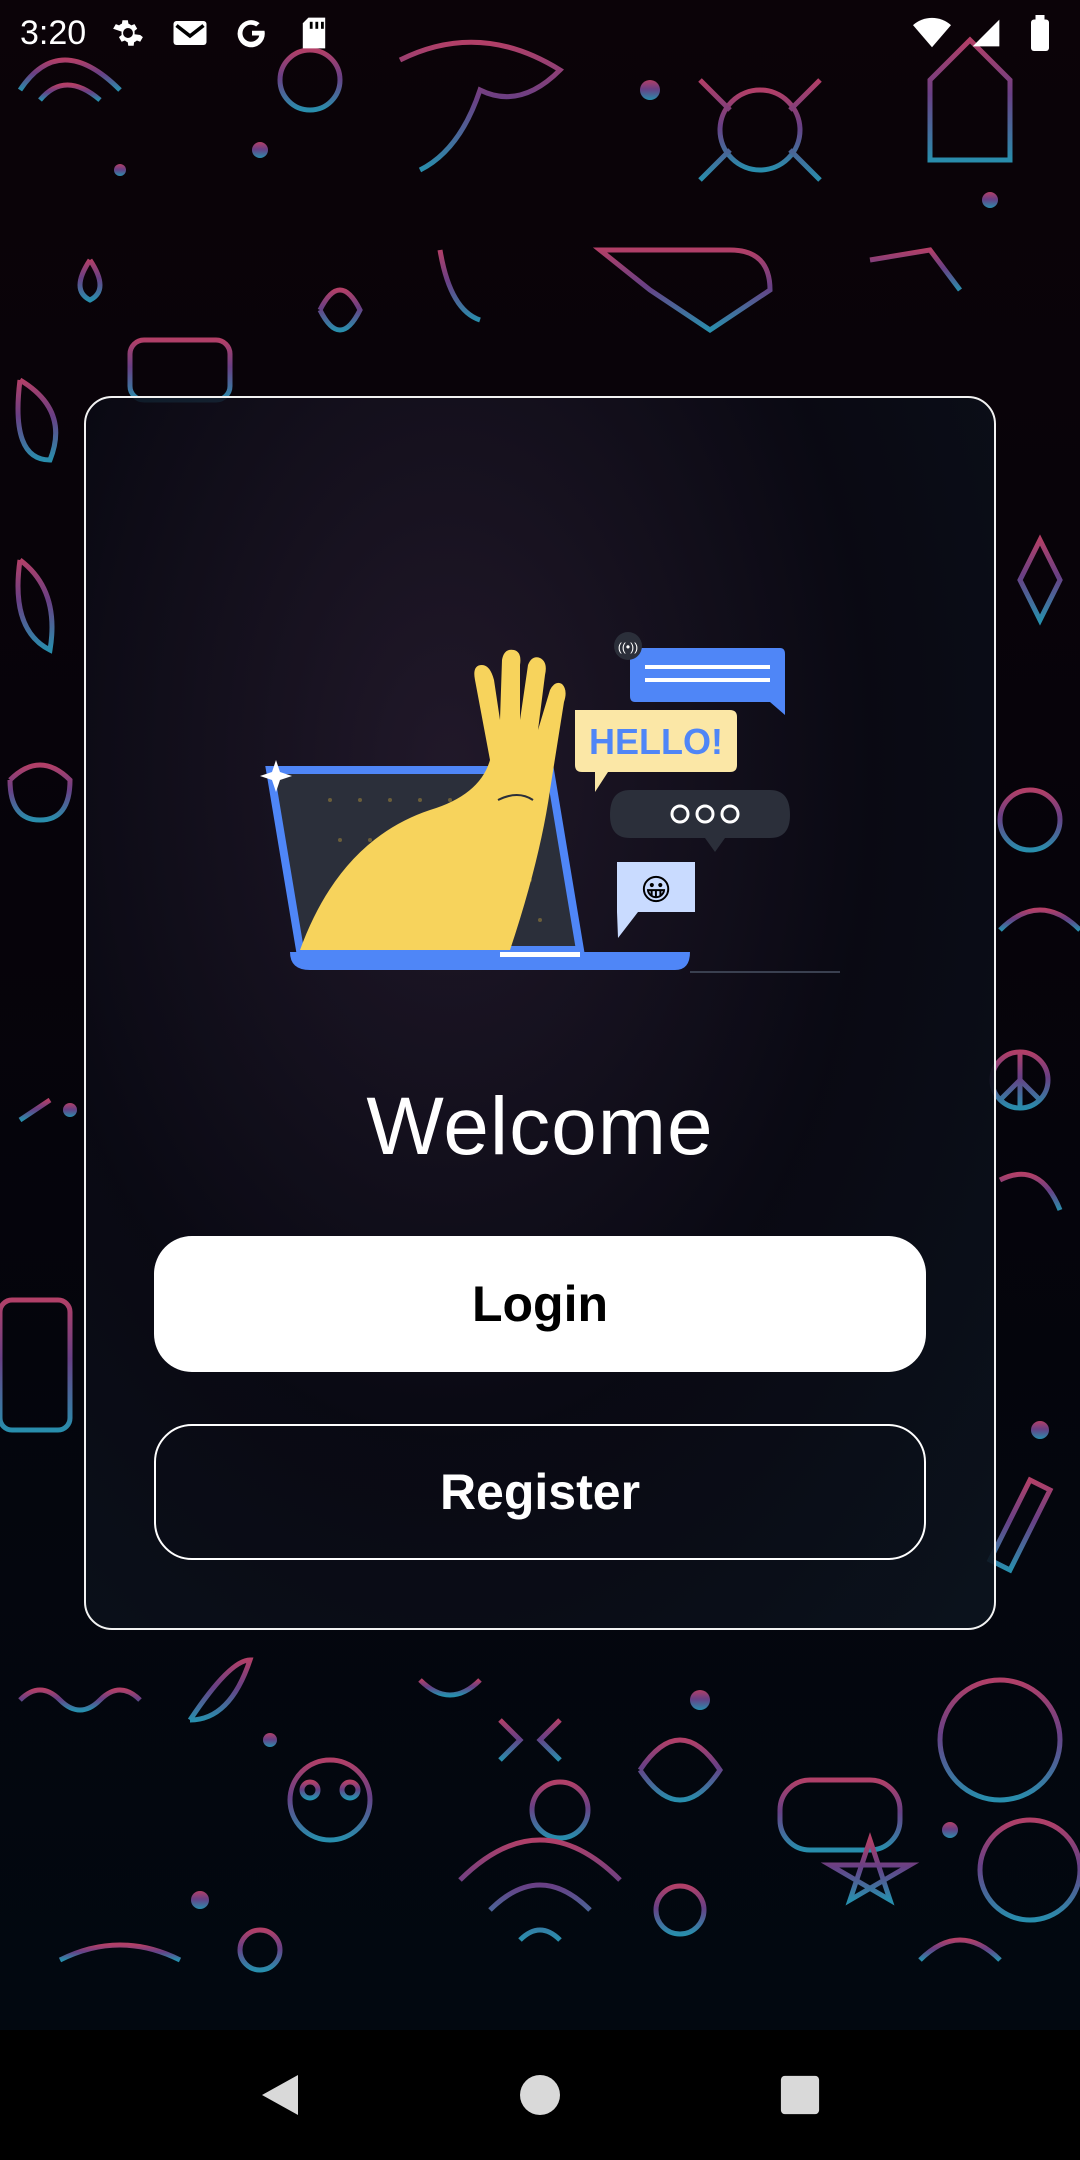 The image size is (1080, 2160). Describe the element at coordinates (190, 33) in the screenshot. I see `gmail-icon` at that location.